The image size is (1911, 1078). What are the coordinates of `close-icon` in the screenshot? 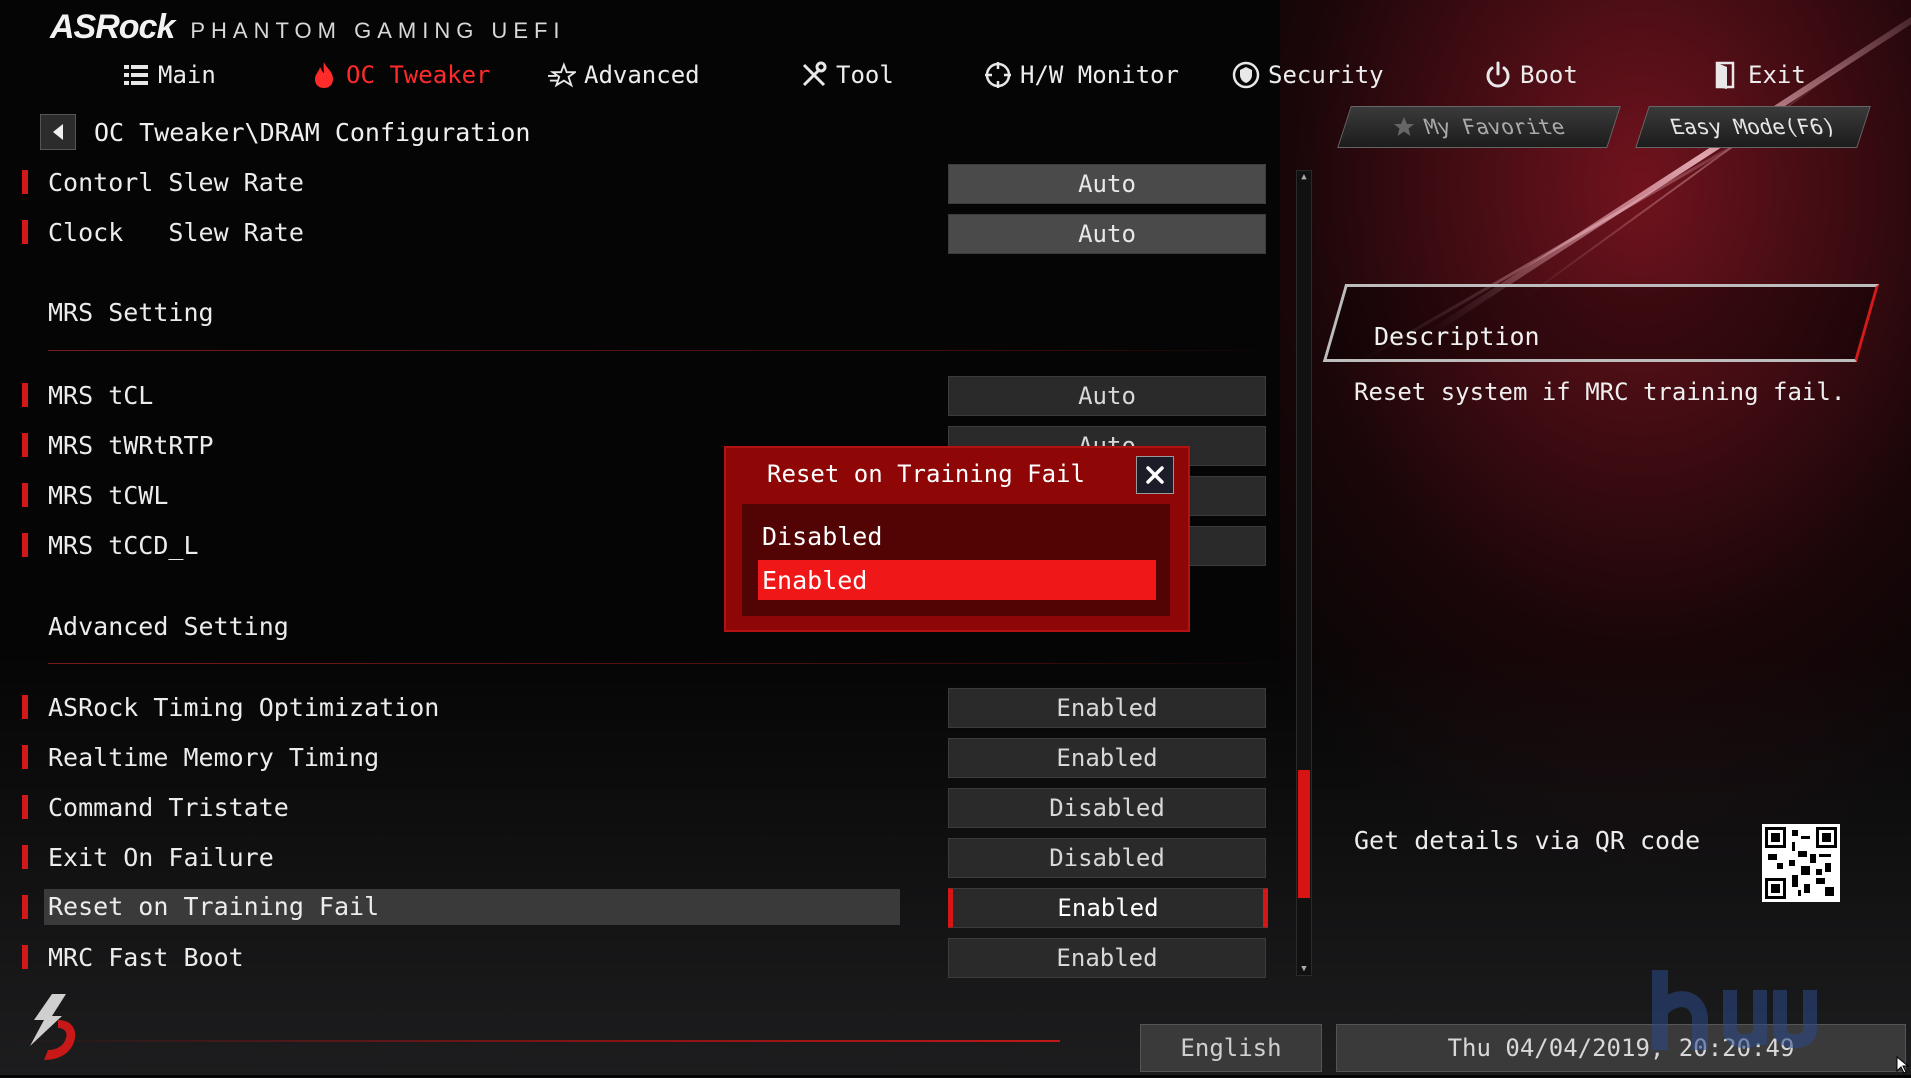 It's located at (1155, 475).